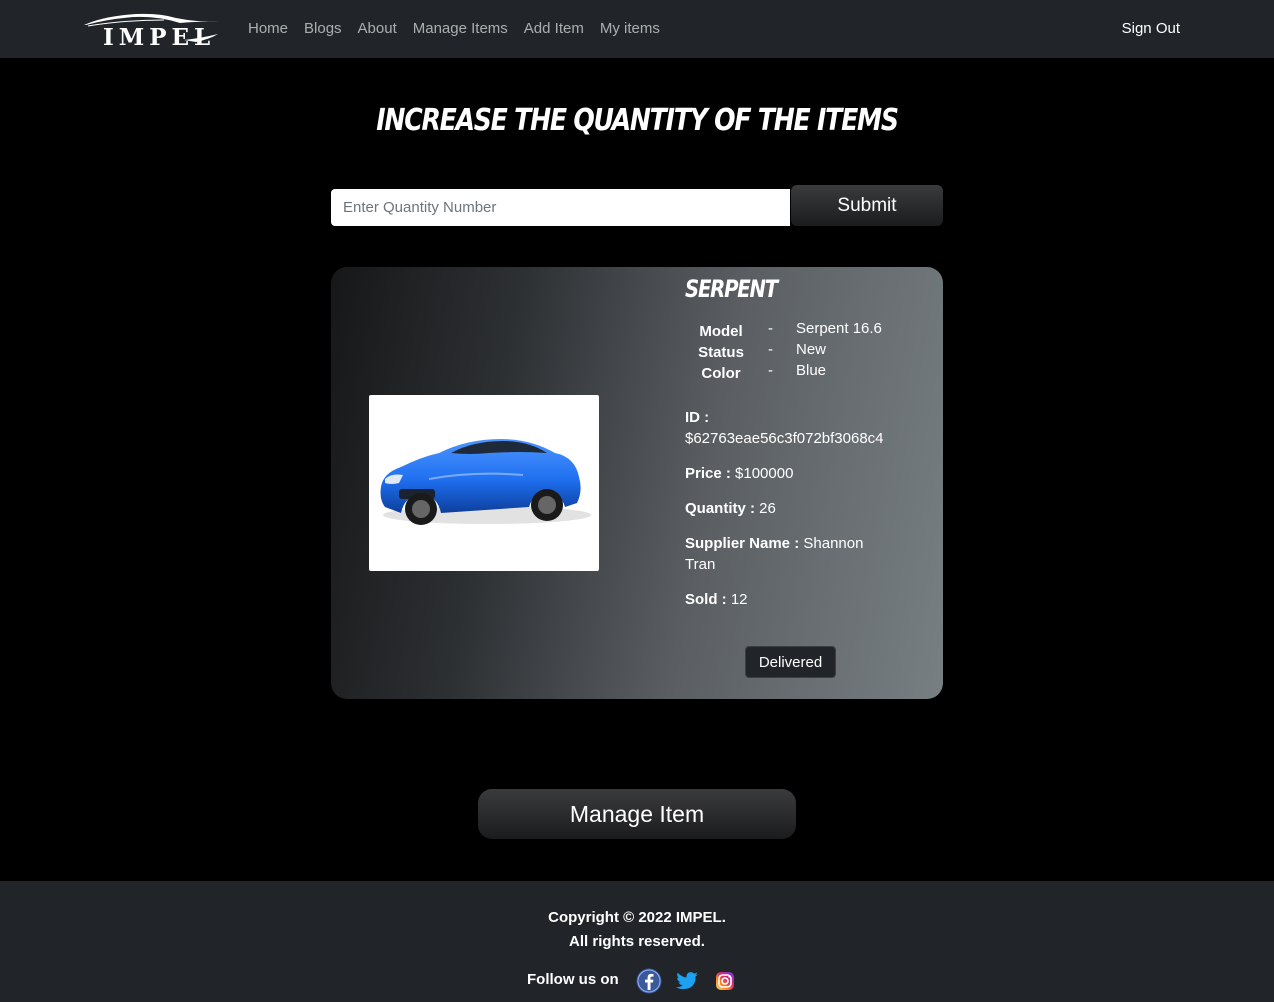 The width and height of the screenshot is (1274, 1002). I want to click on sold-value: 12, so click(739, 599).